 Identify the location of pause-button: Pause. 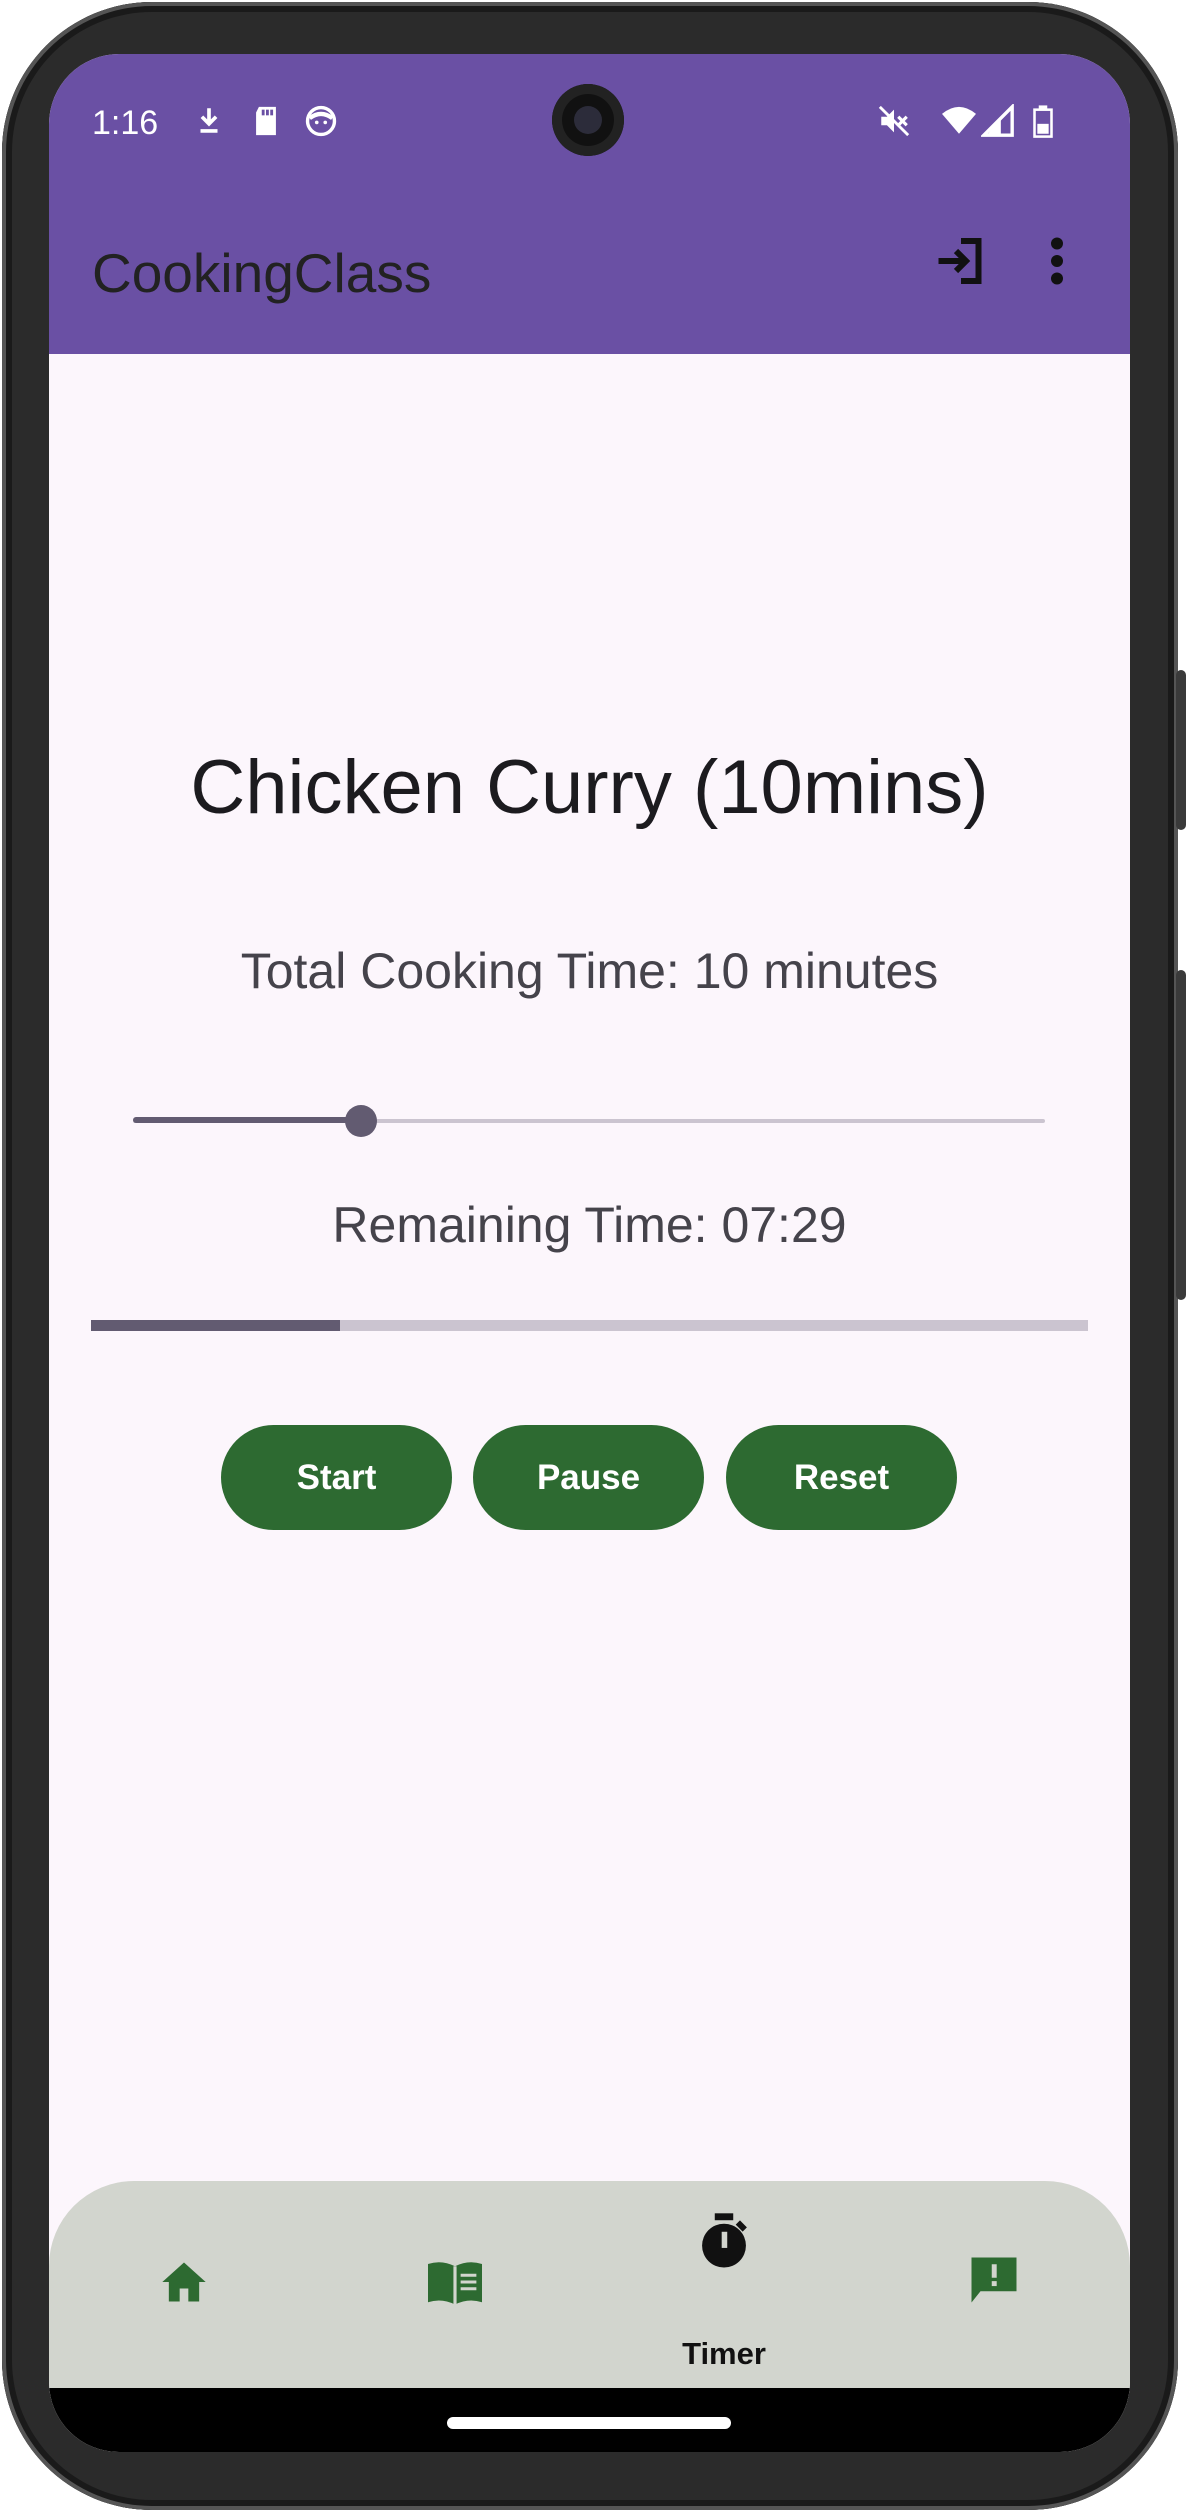
(588, 1477).